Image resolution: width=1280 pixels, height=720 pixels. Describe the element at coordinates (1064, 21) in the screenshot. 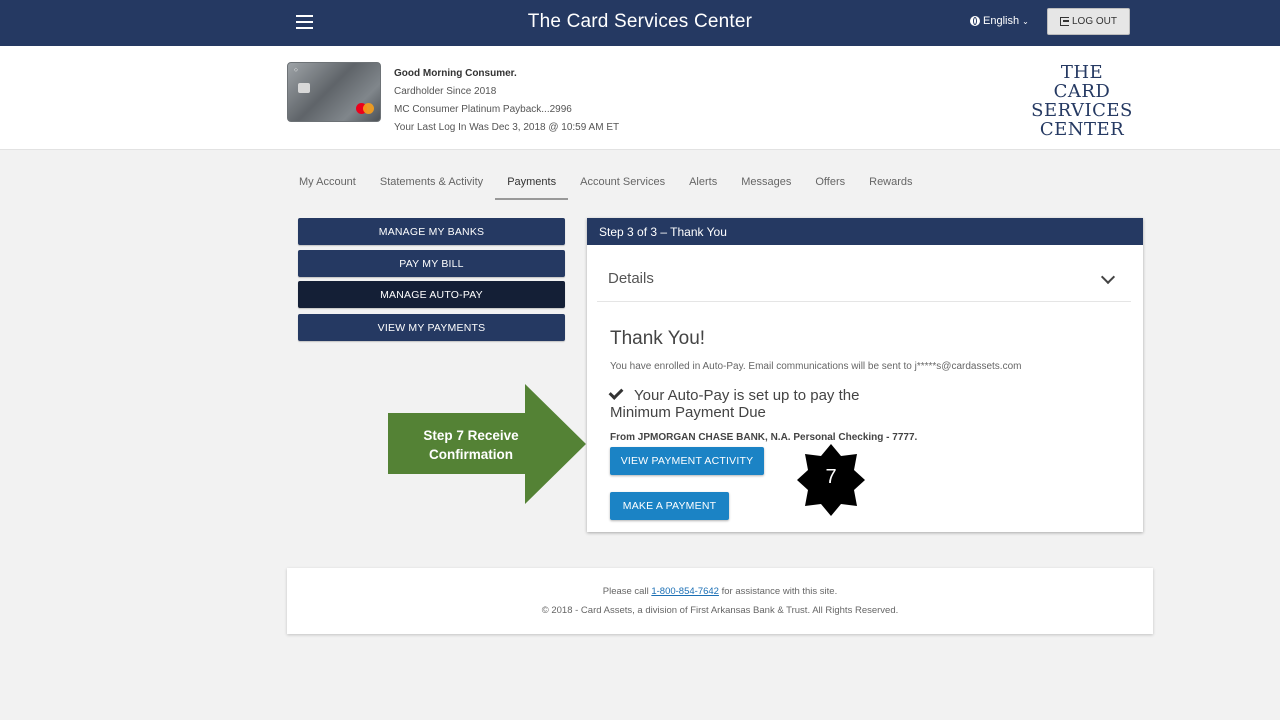

I see `sign-out-icon` at that location.